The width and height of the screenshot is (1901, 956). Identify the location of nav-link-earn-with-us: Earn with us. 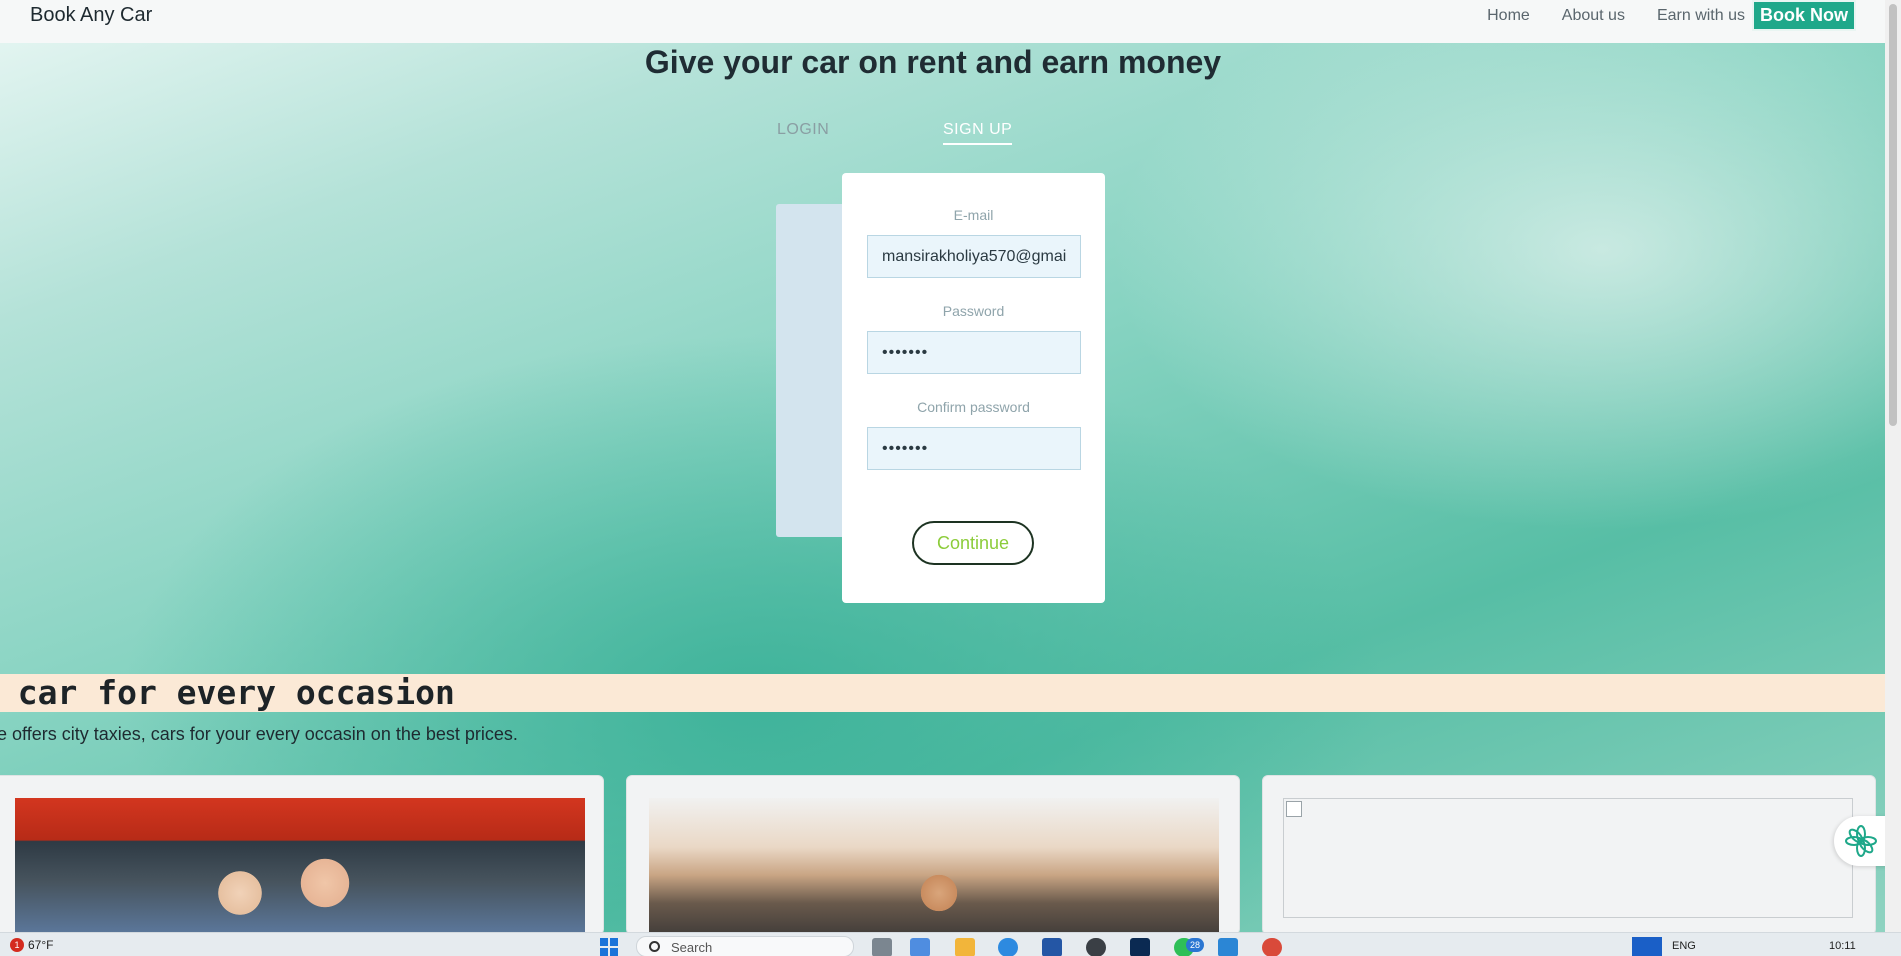
(1701, 16).